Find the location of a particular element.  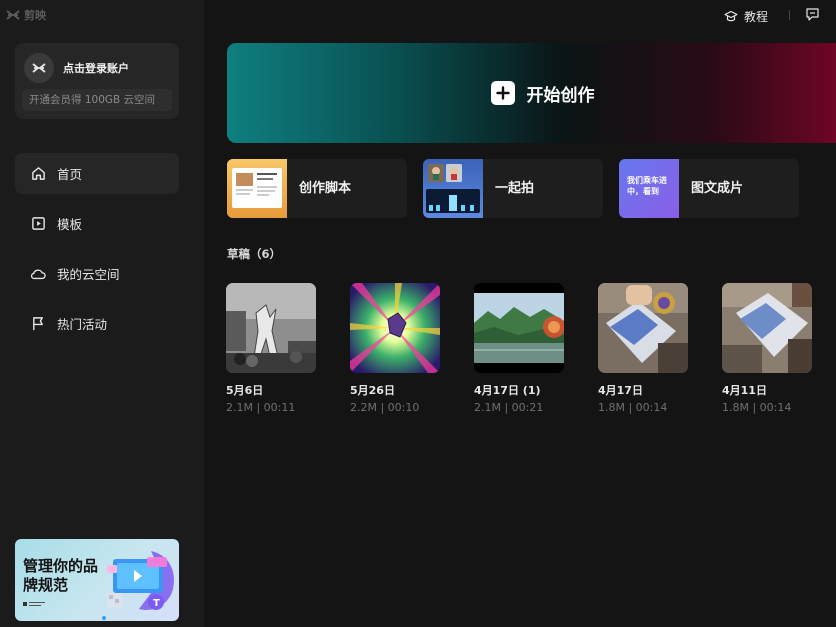

draft-meta: 2.2M | 00:10 is located at coordinates (385, 407).